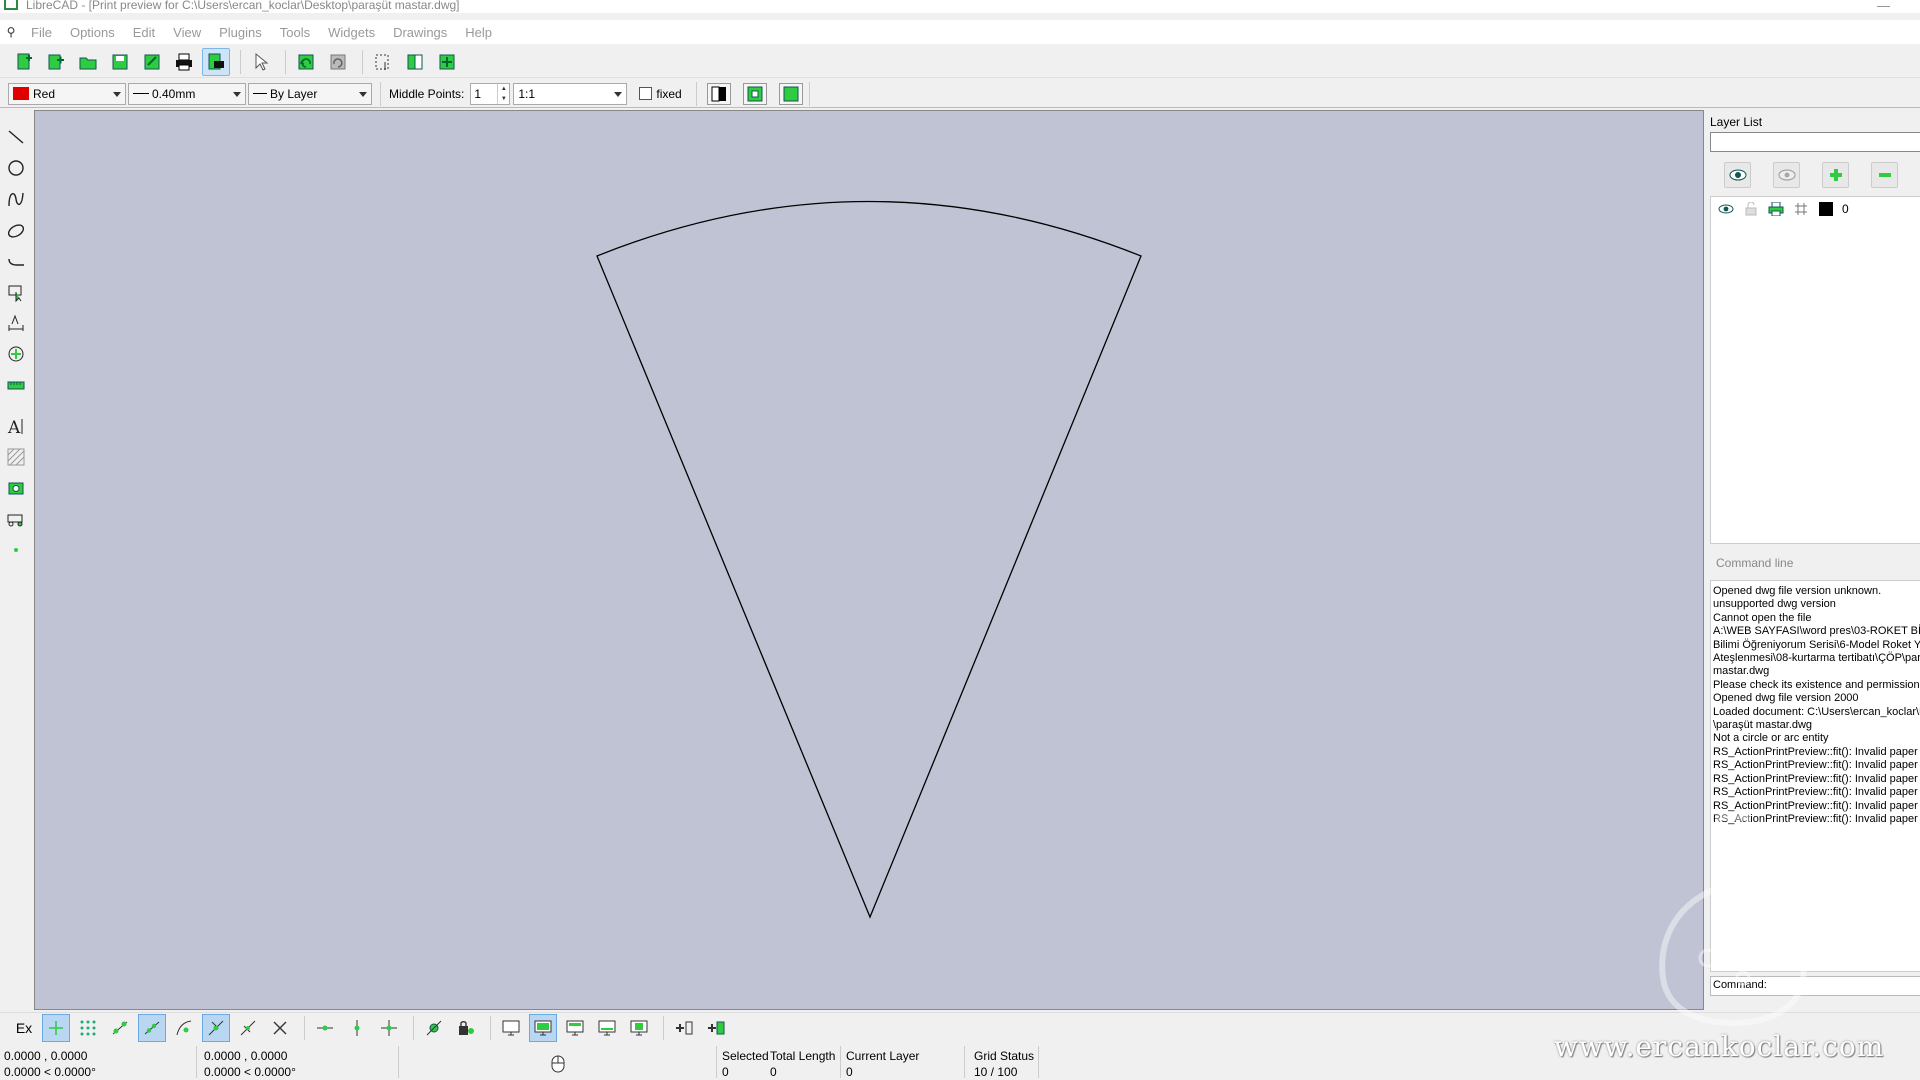  Describe the element at coordinates (16, 199) in the screenshot. I see `curve-tool-button` at that location.